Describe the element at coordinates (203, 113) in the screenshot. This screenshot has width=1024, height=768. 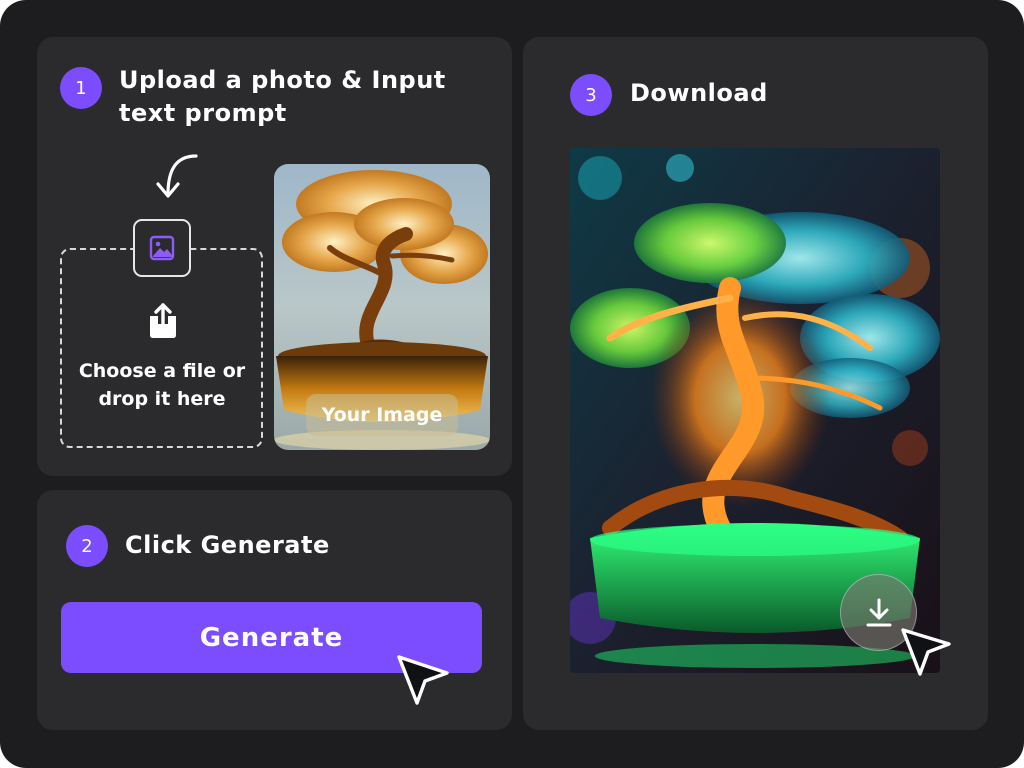
I see `step-1-title-line-2: text prompt` at that location.